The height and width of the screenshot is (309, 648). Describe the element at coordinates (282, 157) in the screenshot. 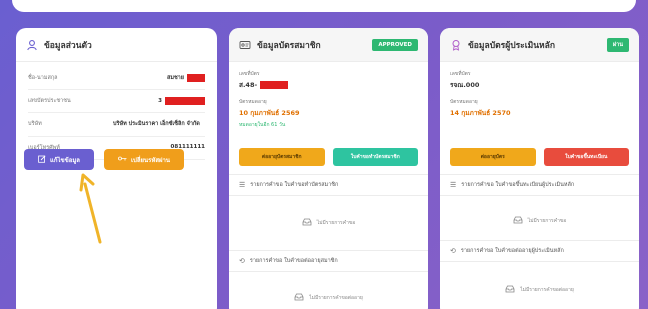

I see `renew-member-button: ต่ออายุบัตรสมาชิก` at that location.